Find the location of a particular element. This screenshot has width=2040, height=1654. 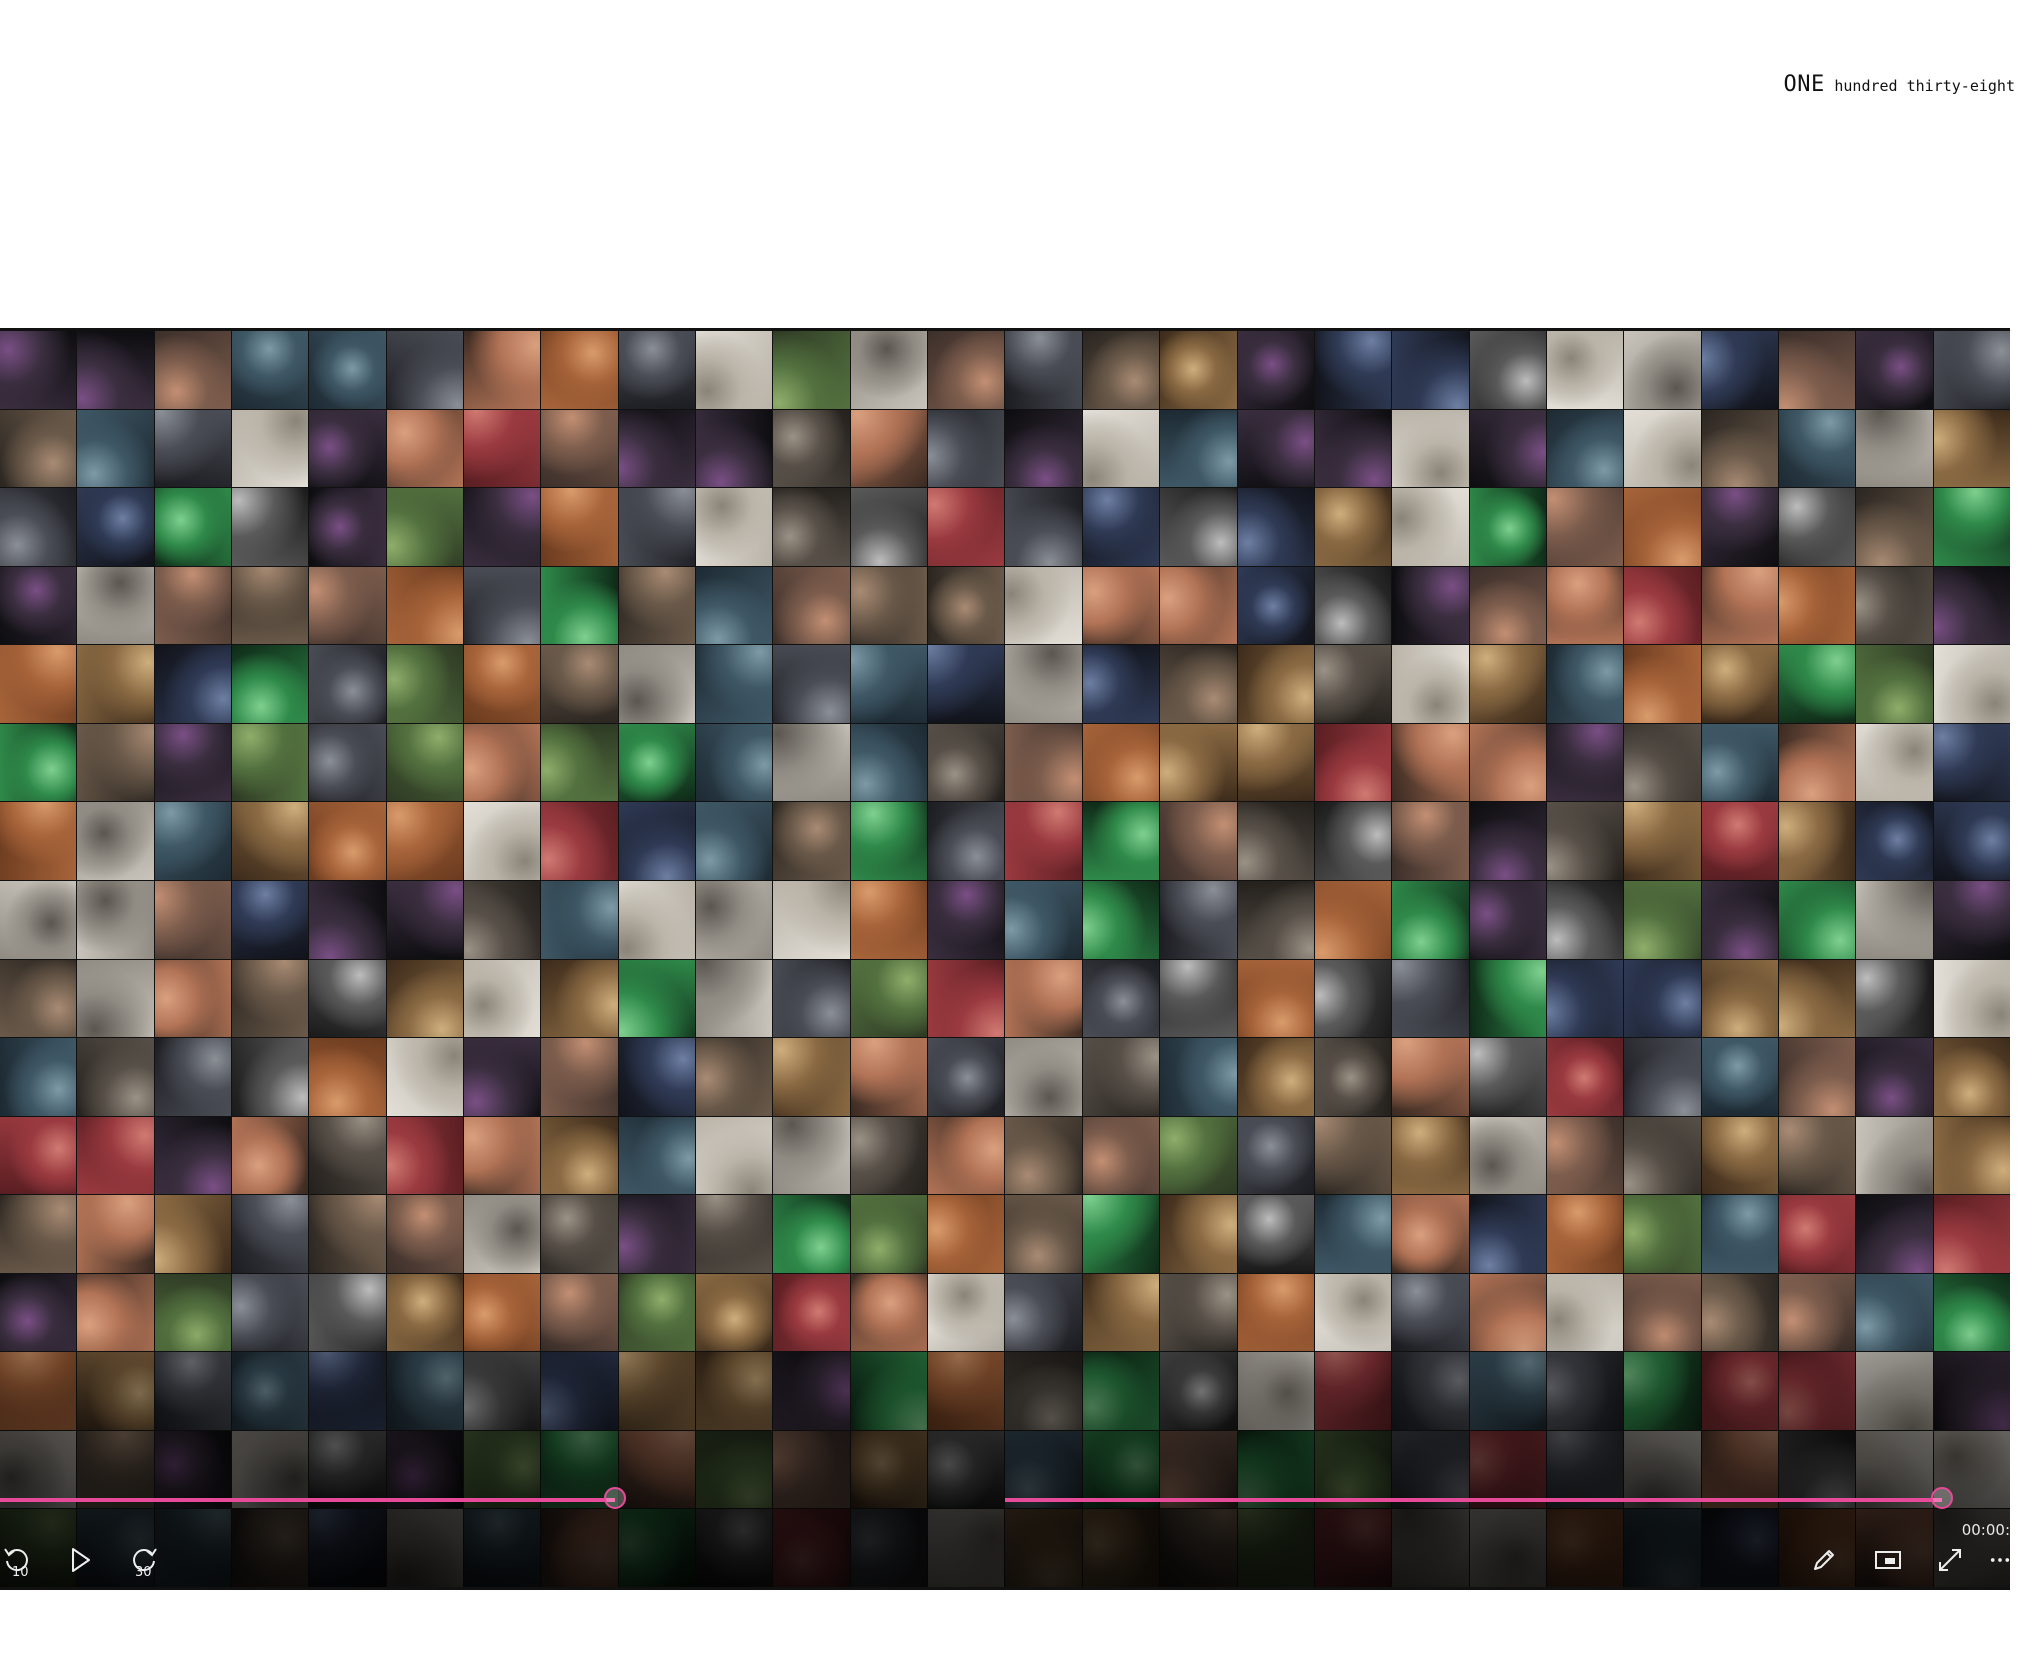

annotate-button is located at coordinates (1824, 1560).